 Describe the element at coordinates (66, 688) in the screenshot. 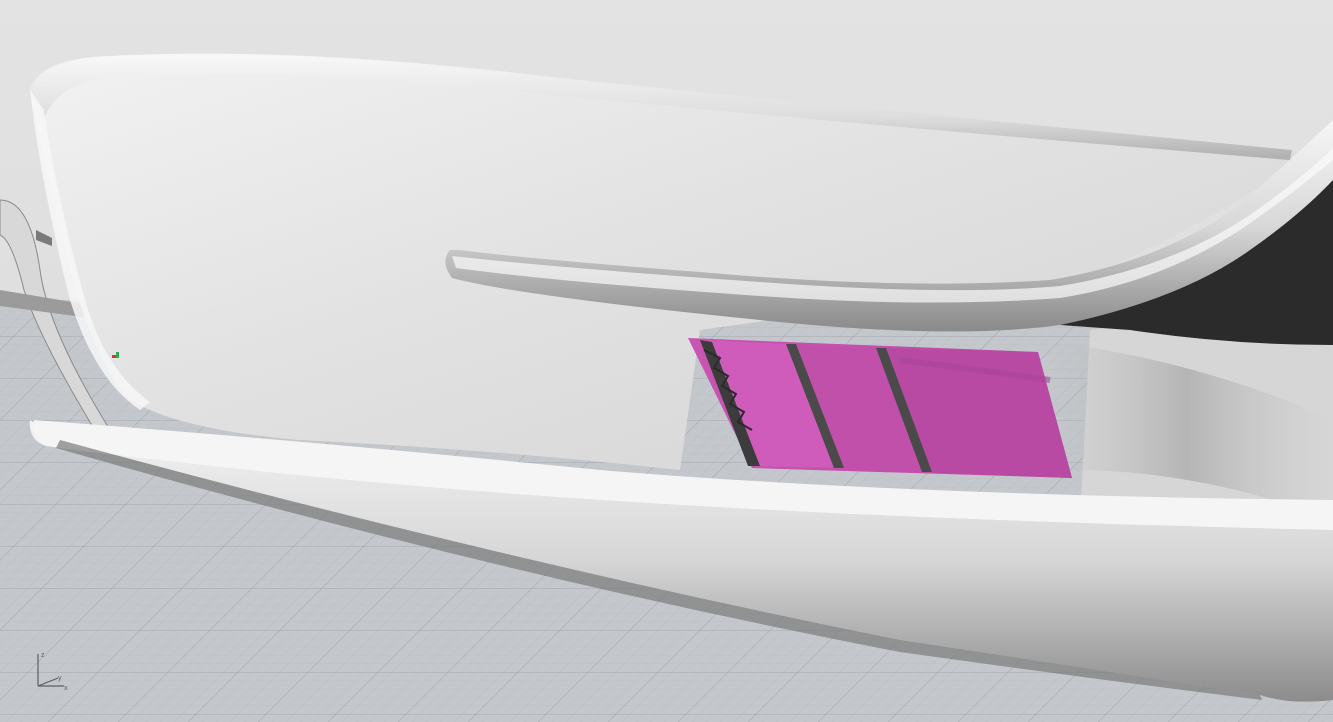

I see `axis-x-label: x` at that location.